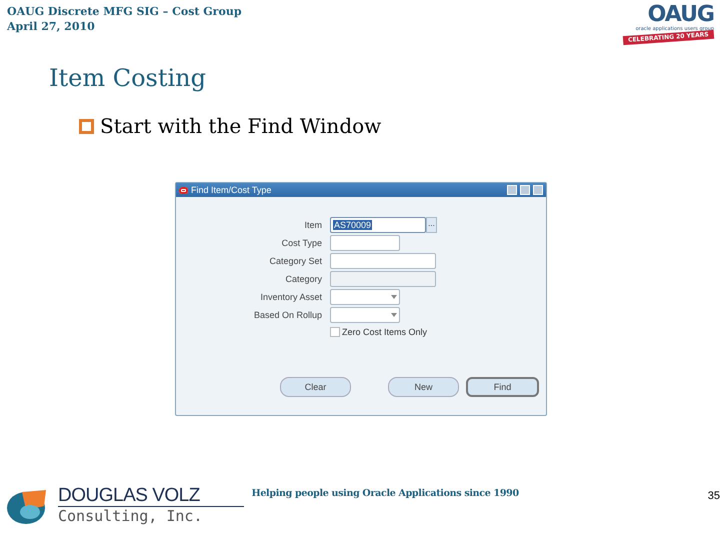 This screenshot has width=720, height=540. I want to click on header-date: April 27, 2010, so click(51, 26).